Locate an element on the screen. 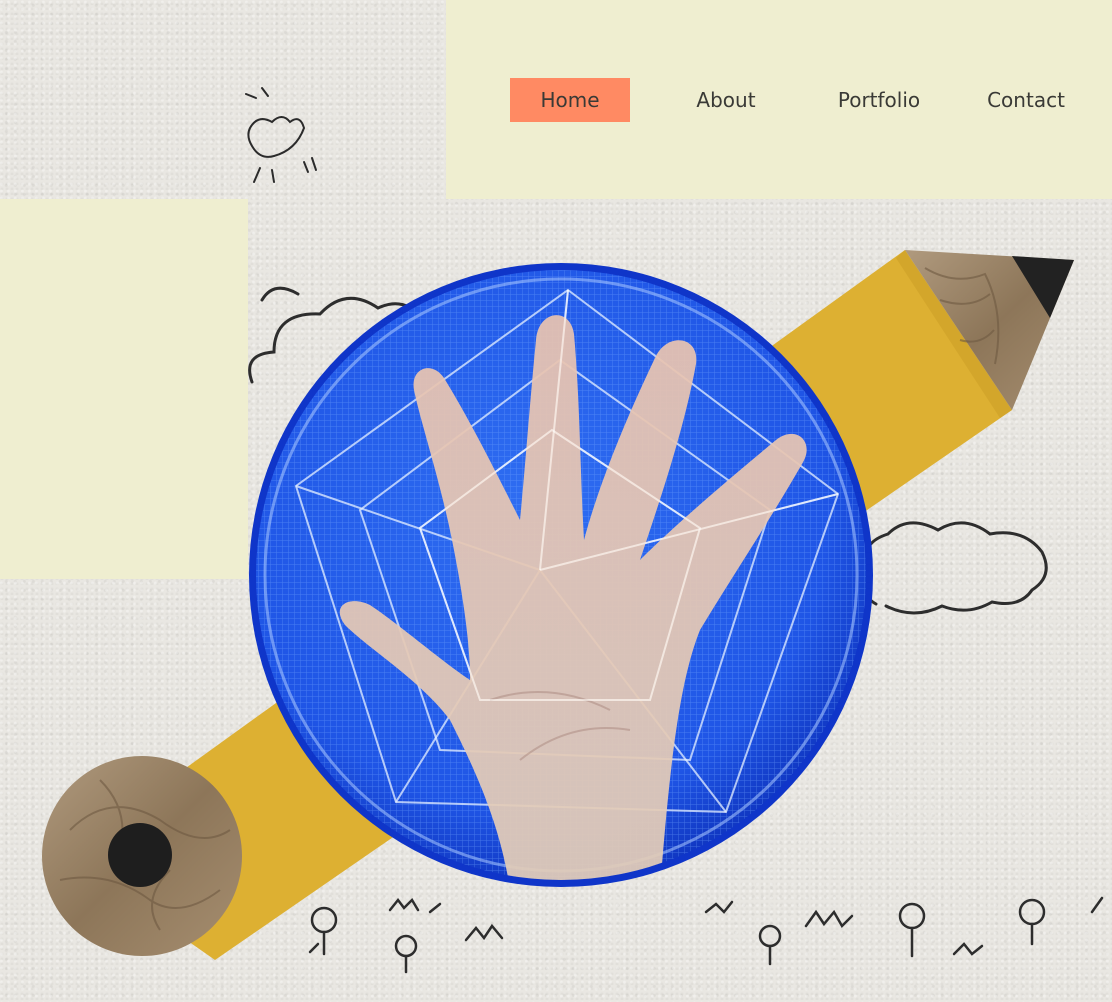 Image resolution: width=1112 pixels, height=1002 pixels. nav-home: Home is located at coordinates (570, 100).